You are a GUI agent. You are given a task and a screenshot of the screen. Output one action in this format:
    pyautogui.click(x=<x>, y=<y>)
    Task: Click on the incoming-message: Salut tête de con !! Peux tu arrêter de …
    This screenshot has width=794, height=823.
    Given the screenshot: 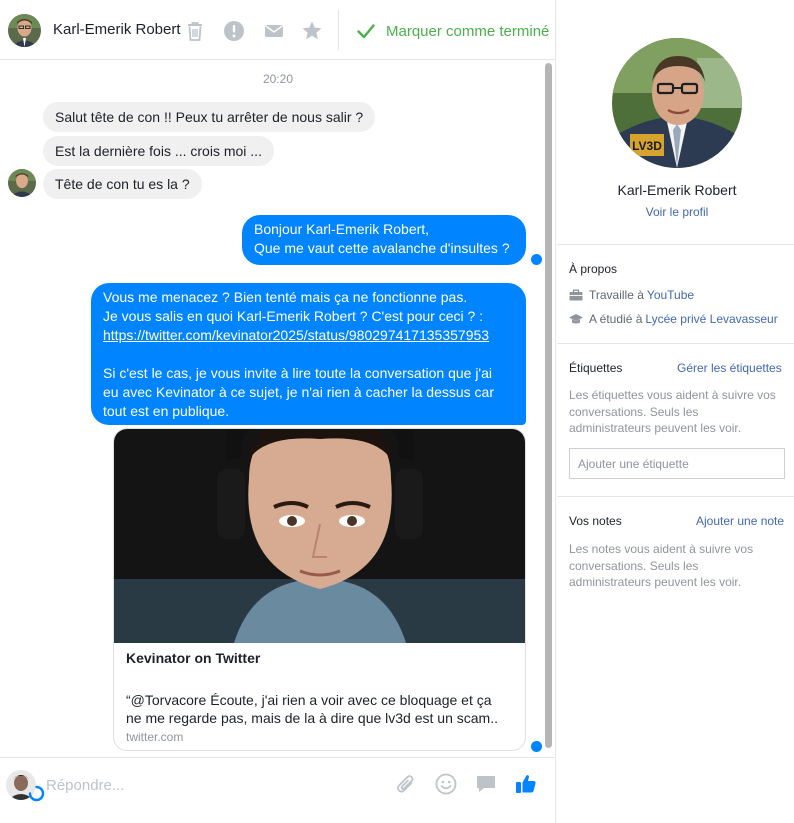 What is the action you would take?
    pyautogui.click(x=209, y=117)
    